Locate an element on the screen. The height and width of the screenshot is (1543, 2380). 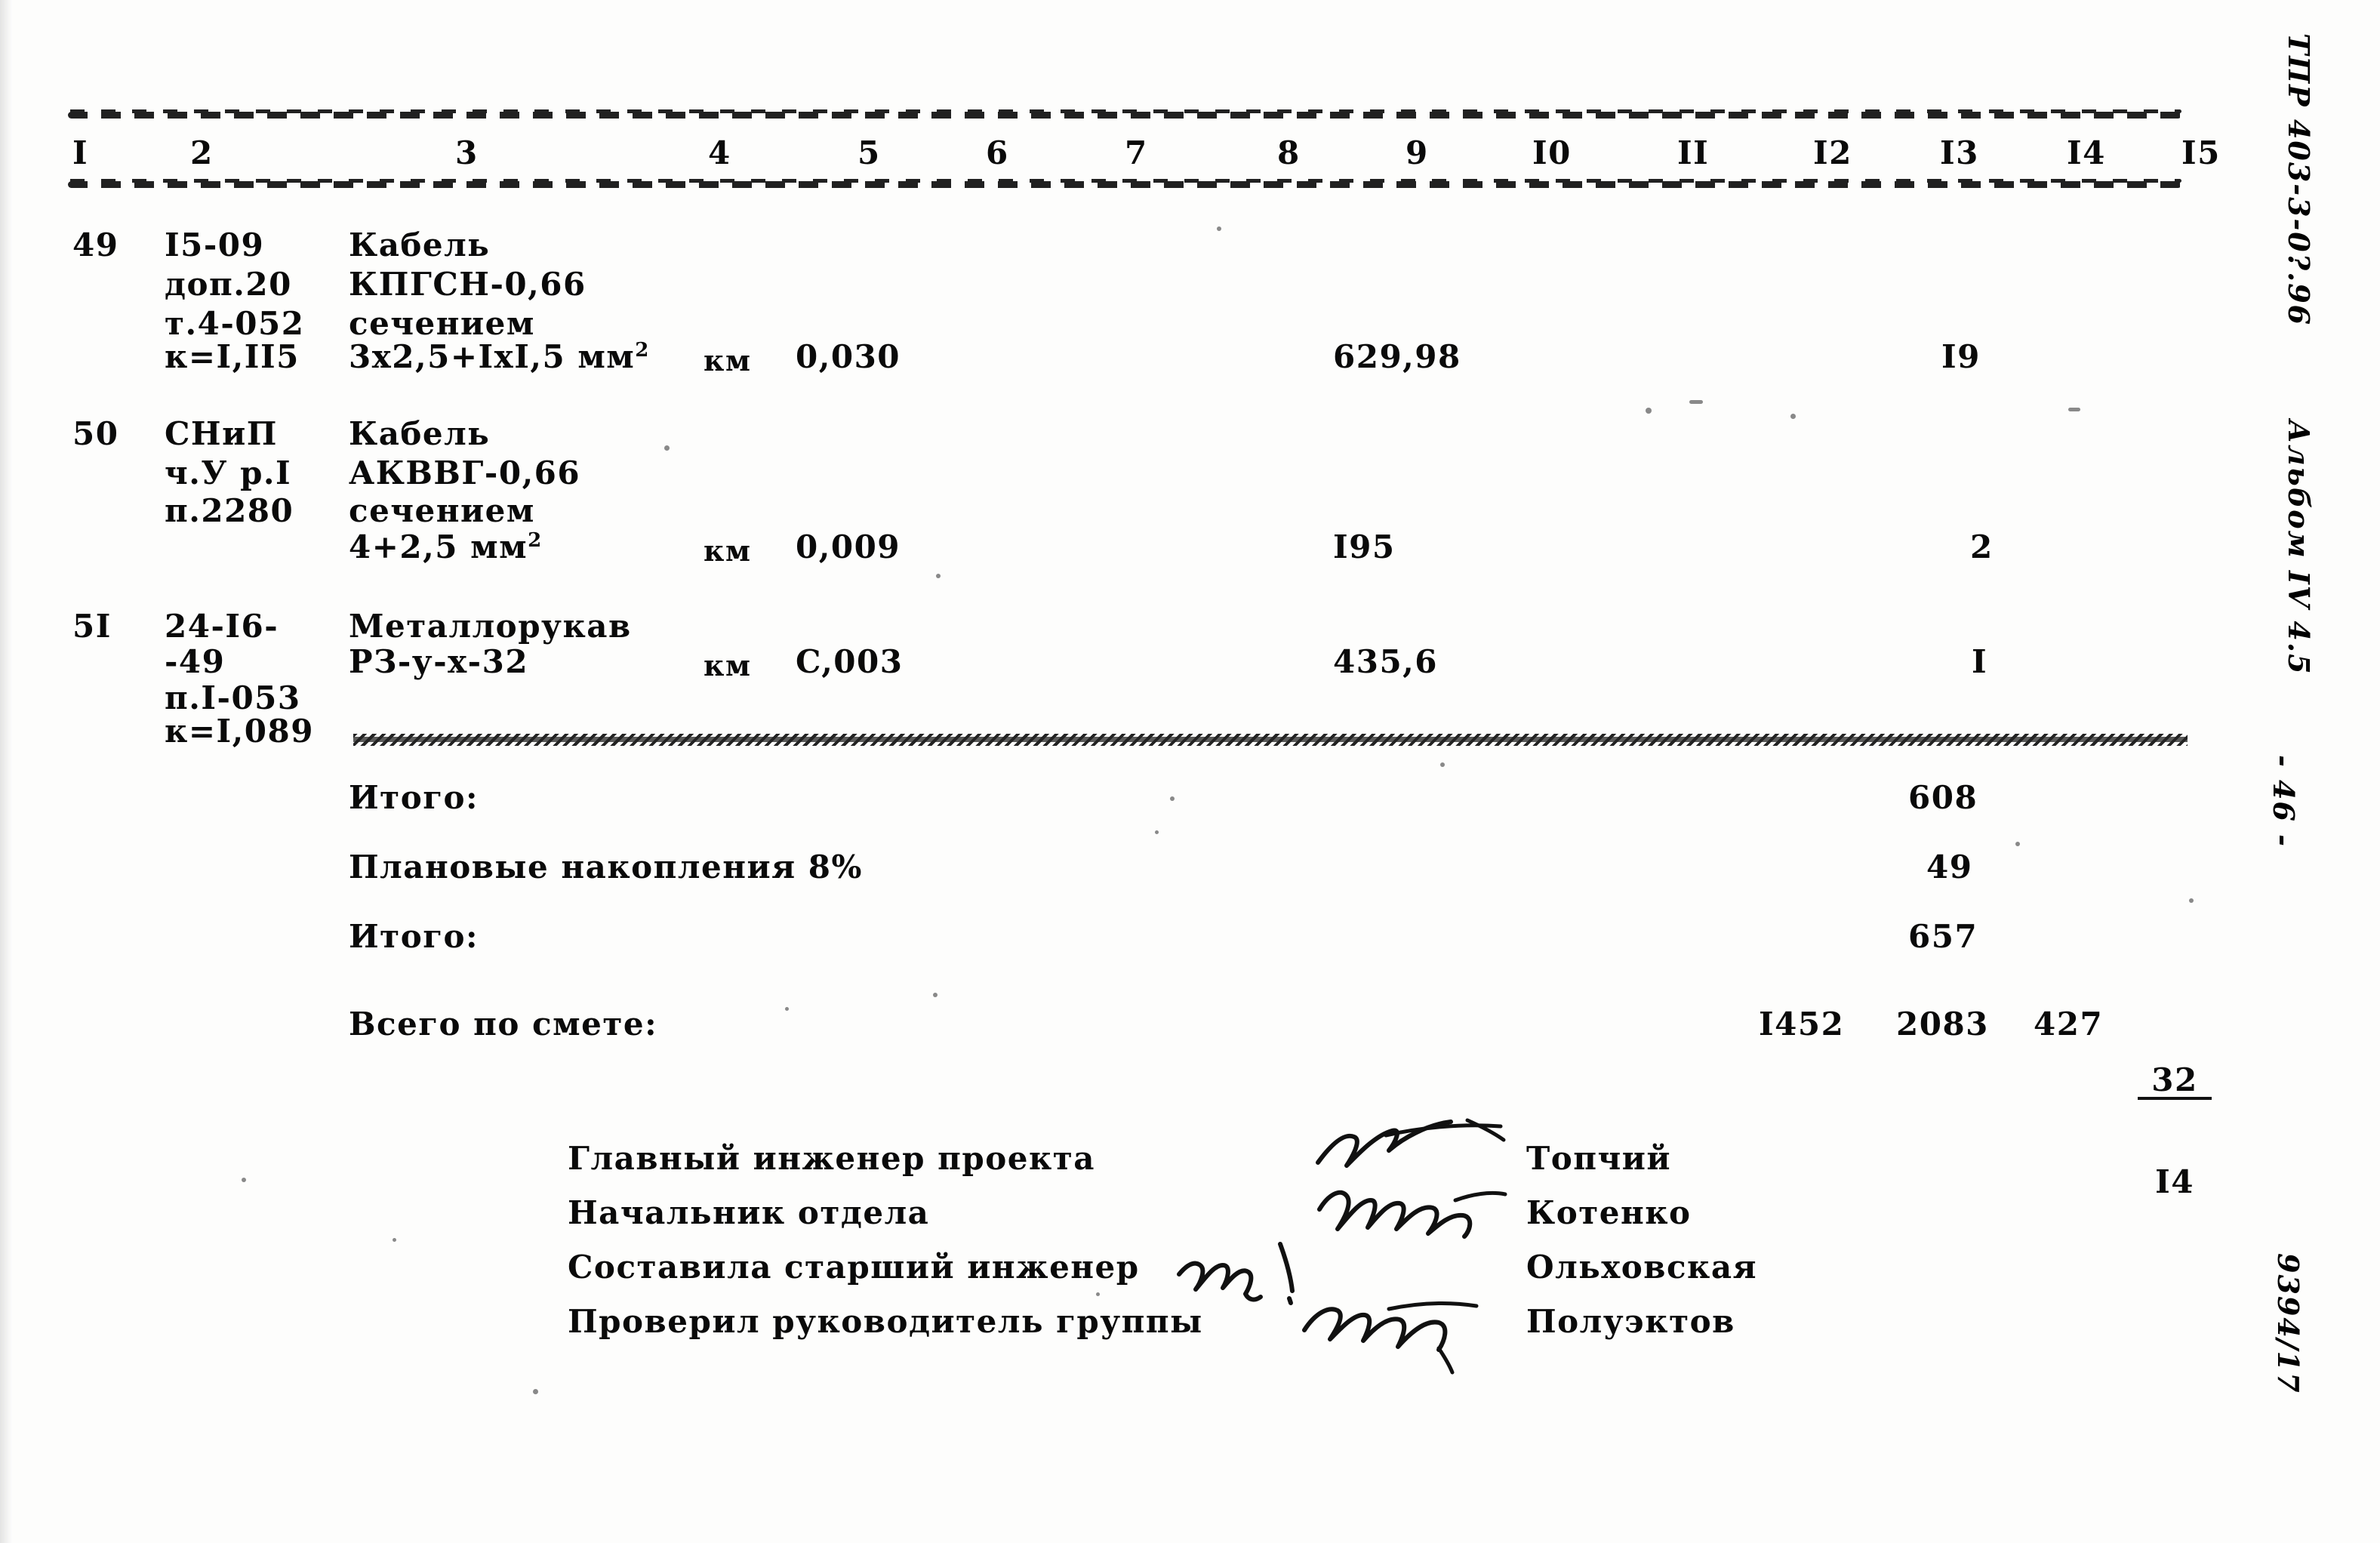
row-name-line: РЗ-у-х-32 is located at coordinates (439, 661).